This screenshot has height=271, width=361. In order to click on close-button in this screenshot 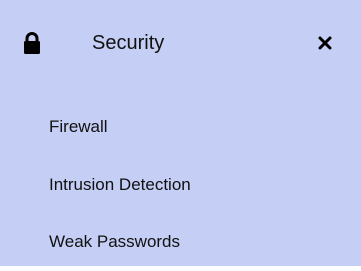, I will do `click(325, 43)`.